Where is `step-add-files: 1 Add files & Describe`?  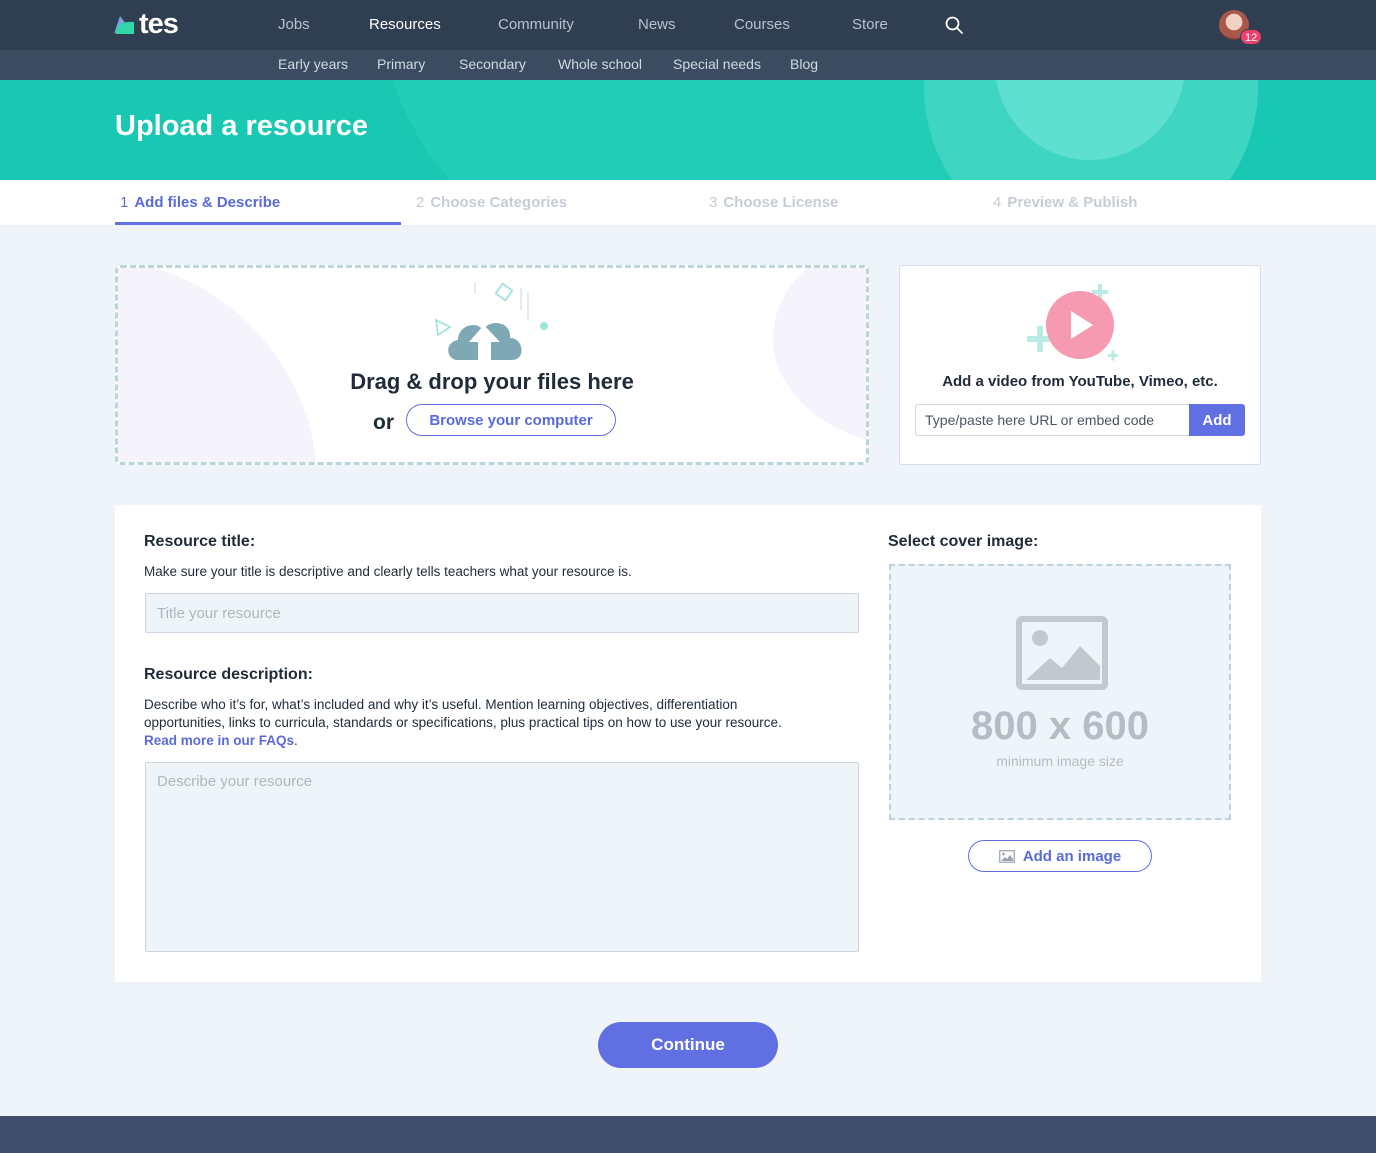
step-add-files: 1 Add files & Describe is located at coordinates (200, 203).